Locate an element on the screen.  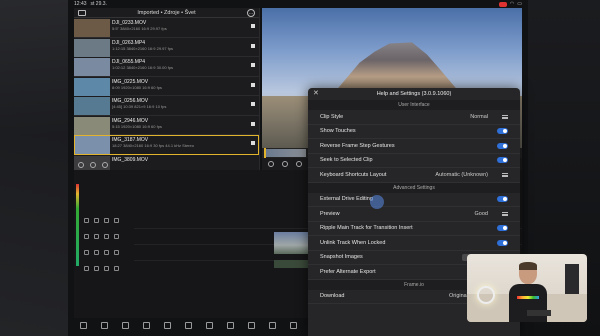
select-icon is located at coordinates (81, 165).